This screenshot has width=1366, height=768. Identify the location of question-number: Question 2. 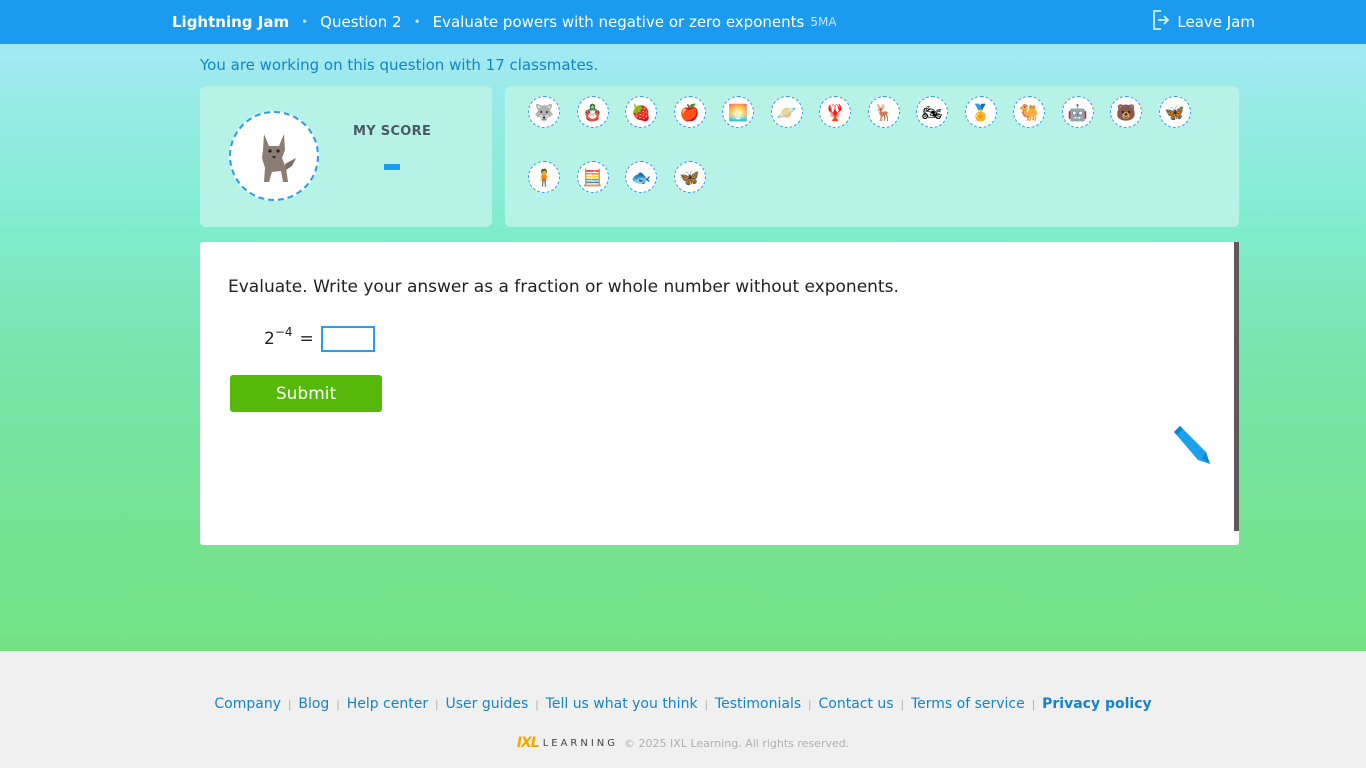
(361, 22).